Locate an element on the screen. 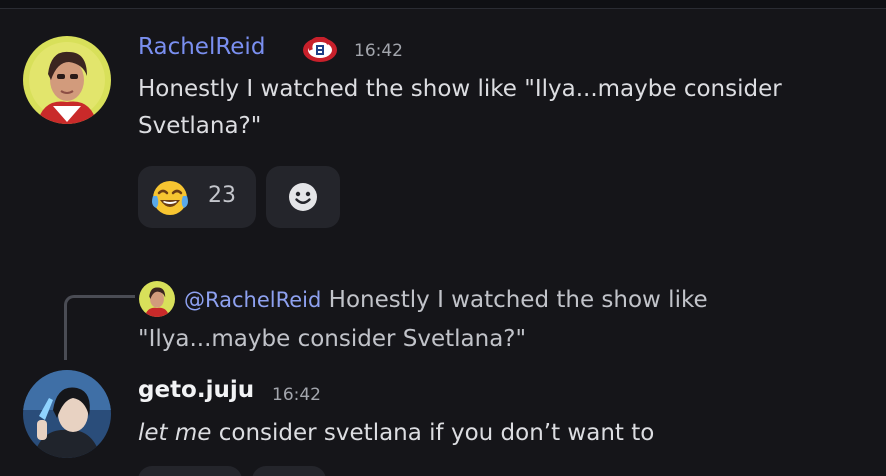  top-divider is located at coordinates (443, 4).